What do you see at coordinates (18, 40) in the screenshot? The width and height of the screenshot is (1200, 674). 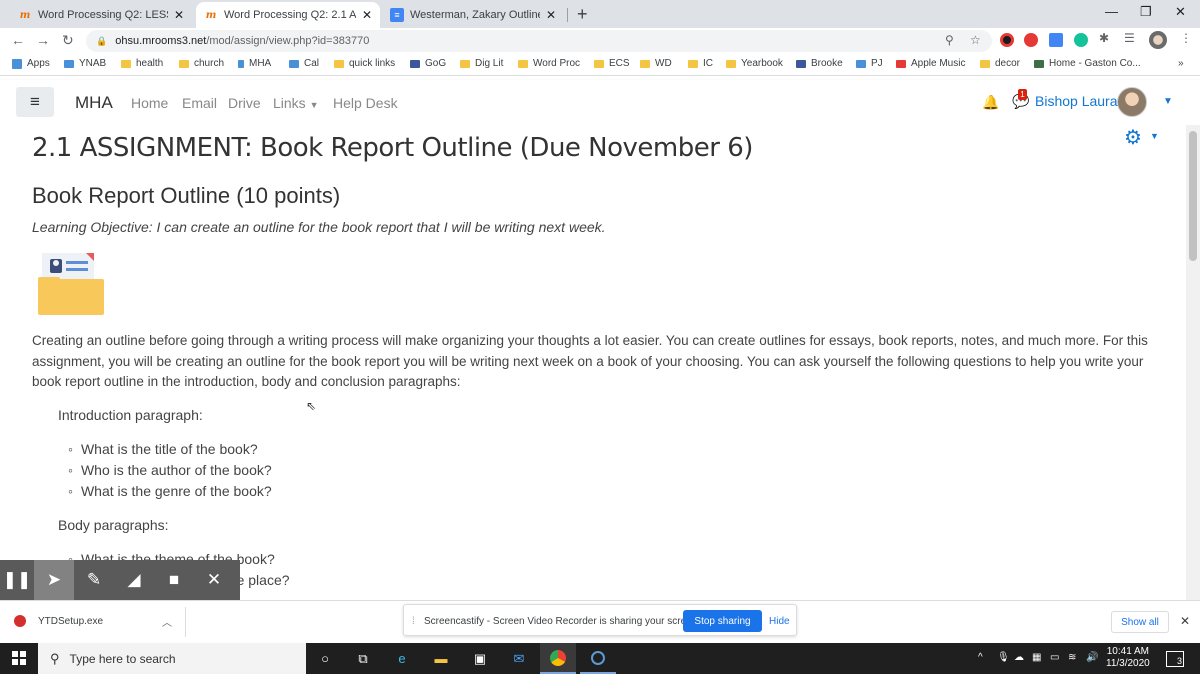 I see `back-arrow-icon: ←` at bounding box center [18, 40].